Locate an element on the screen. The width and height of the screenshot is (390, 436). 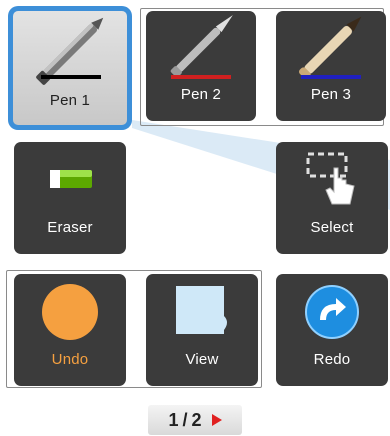
marker-icon is located at coordinates (330, 47).